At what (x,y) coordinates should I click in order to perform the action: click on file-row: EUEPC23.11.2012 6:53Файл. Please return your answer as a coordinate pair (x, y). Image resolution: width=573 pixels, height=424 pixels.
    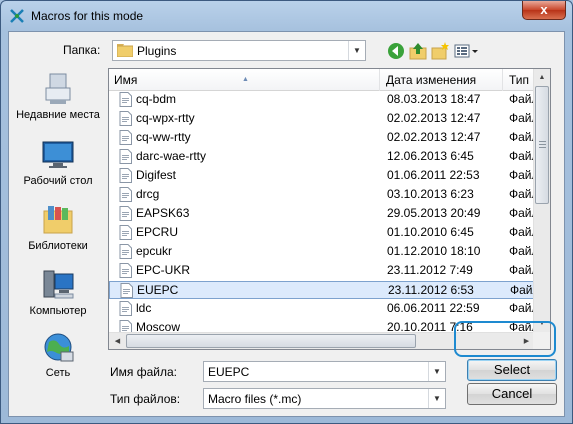
    Looking at the image, I should click on (322, 290).